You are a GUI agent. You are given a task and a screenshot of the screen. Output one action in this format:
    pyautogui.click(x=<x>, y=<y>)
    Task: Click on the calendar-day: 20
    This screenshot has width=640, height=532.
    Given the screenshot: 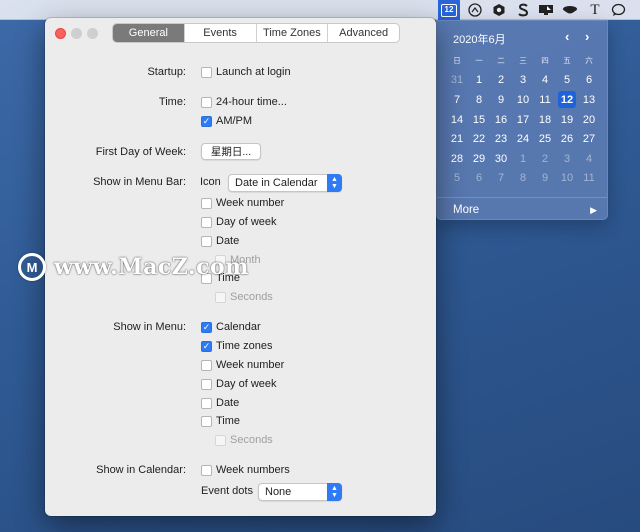 What is the action you would take?
    pyautogui.click(x=589, y=120)
    